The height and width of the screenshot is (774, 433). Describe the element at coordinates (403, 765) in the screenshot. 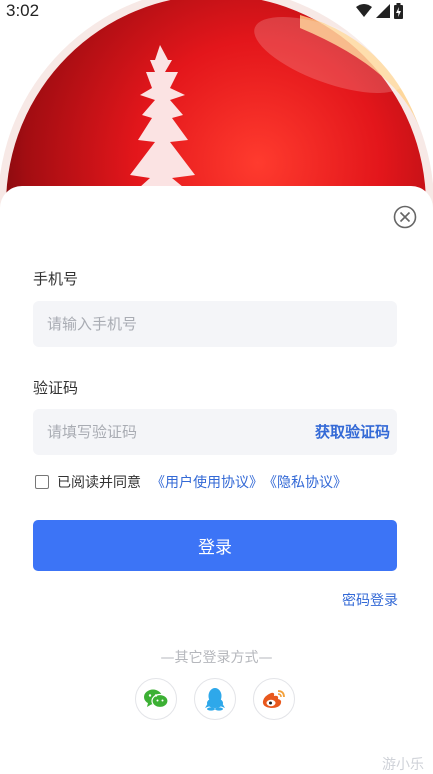

I see `watermark: 游小乐` at that location.